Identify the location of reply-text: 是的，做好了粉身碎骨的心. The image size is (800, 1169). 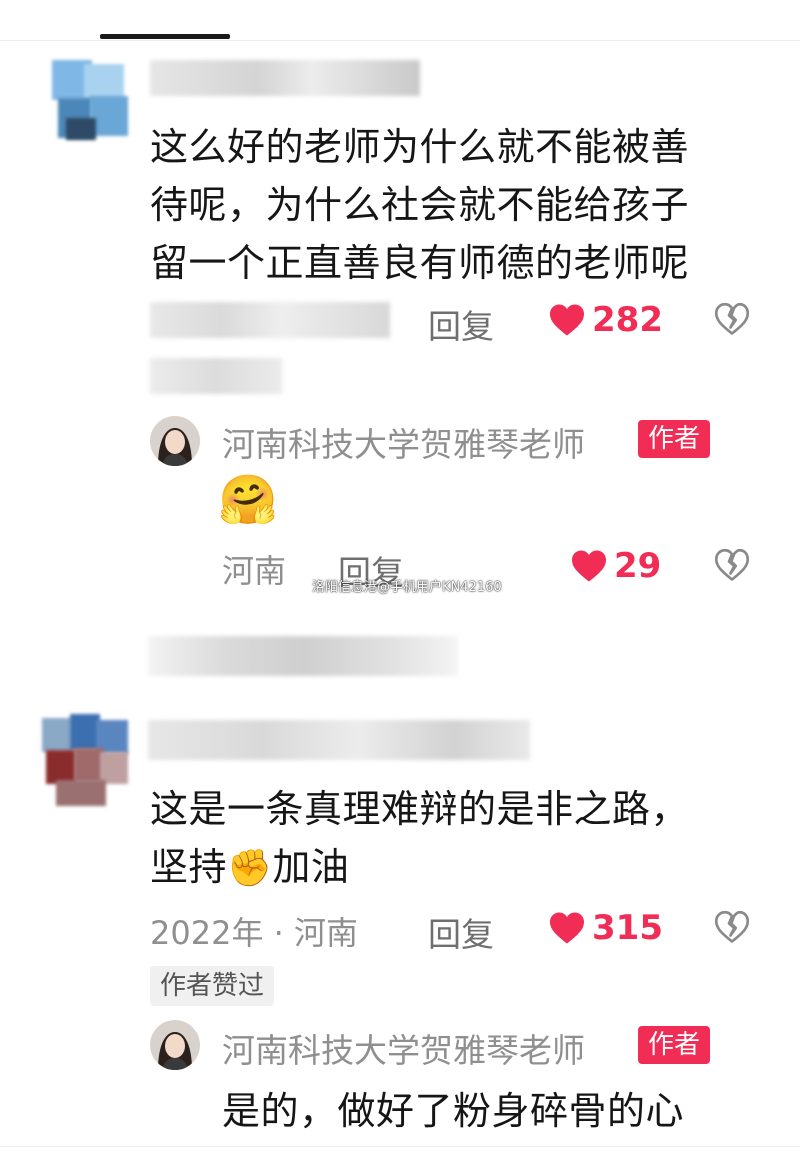
(453, 1111).